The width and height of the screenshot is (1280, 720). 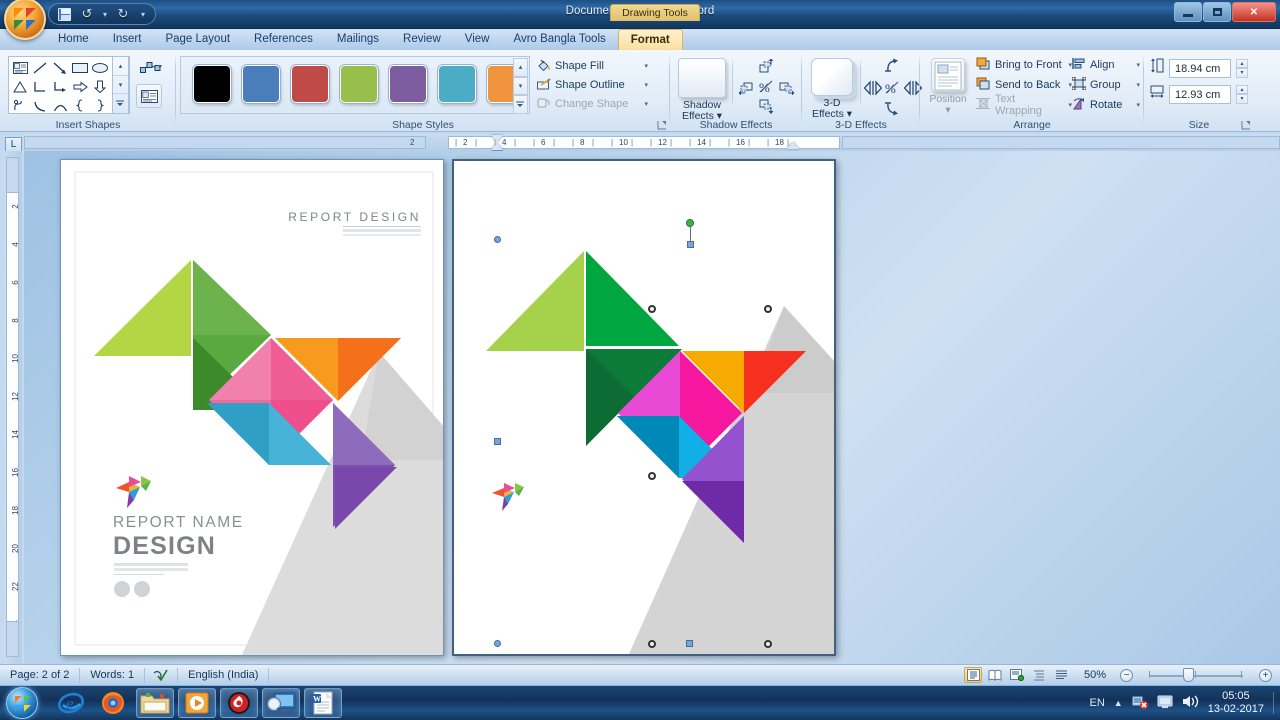 I want to click on tilt-down-button, so click(x=892, y=108).